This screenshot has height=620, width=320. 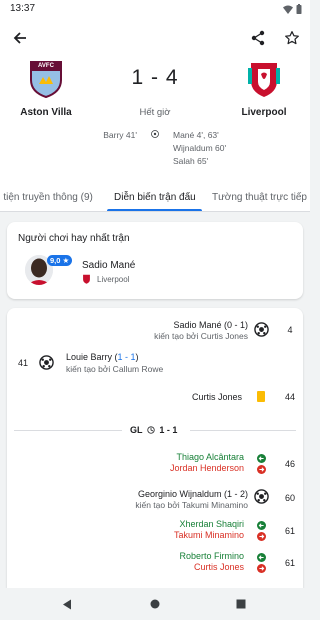 What do you see at coordinates (207, 468) in the screenshot?
I see `sub-player-off: Jordan Henderson` at bounding box center [207, 468].